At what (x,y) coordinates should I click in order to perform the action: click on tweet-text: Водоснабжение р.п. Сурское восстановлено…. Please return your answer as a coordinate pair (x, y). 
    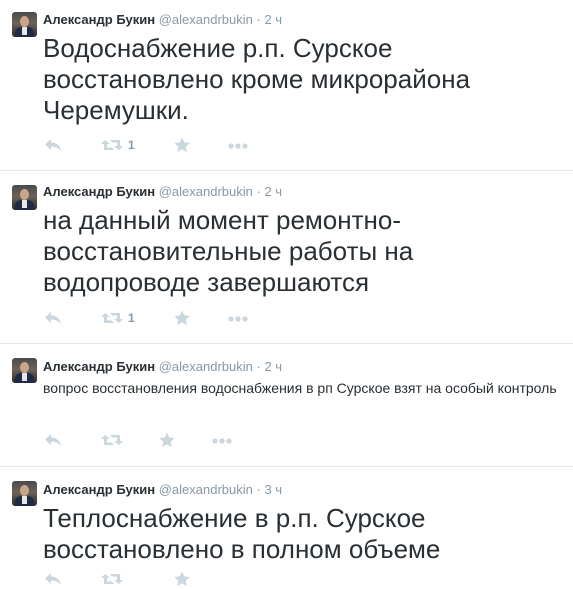
    Looking at the image, I should click on (257, 79).